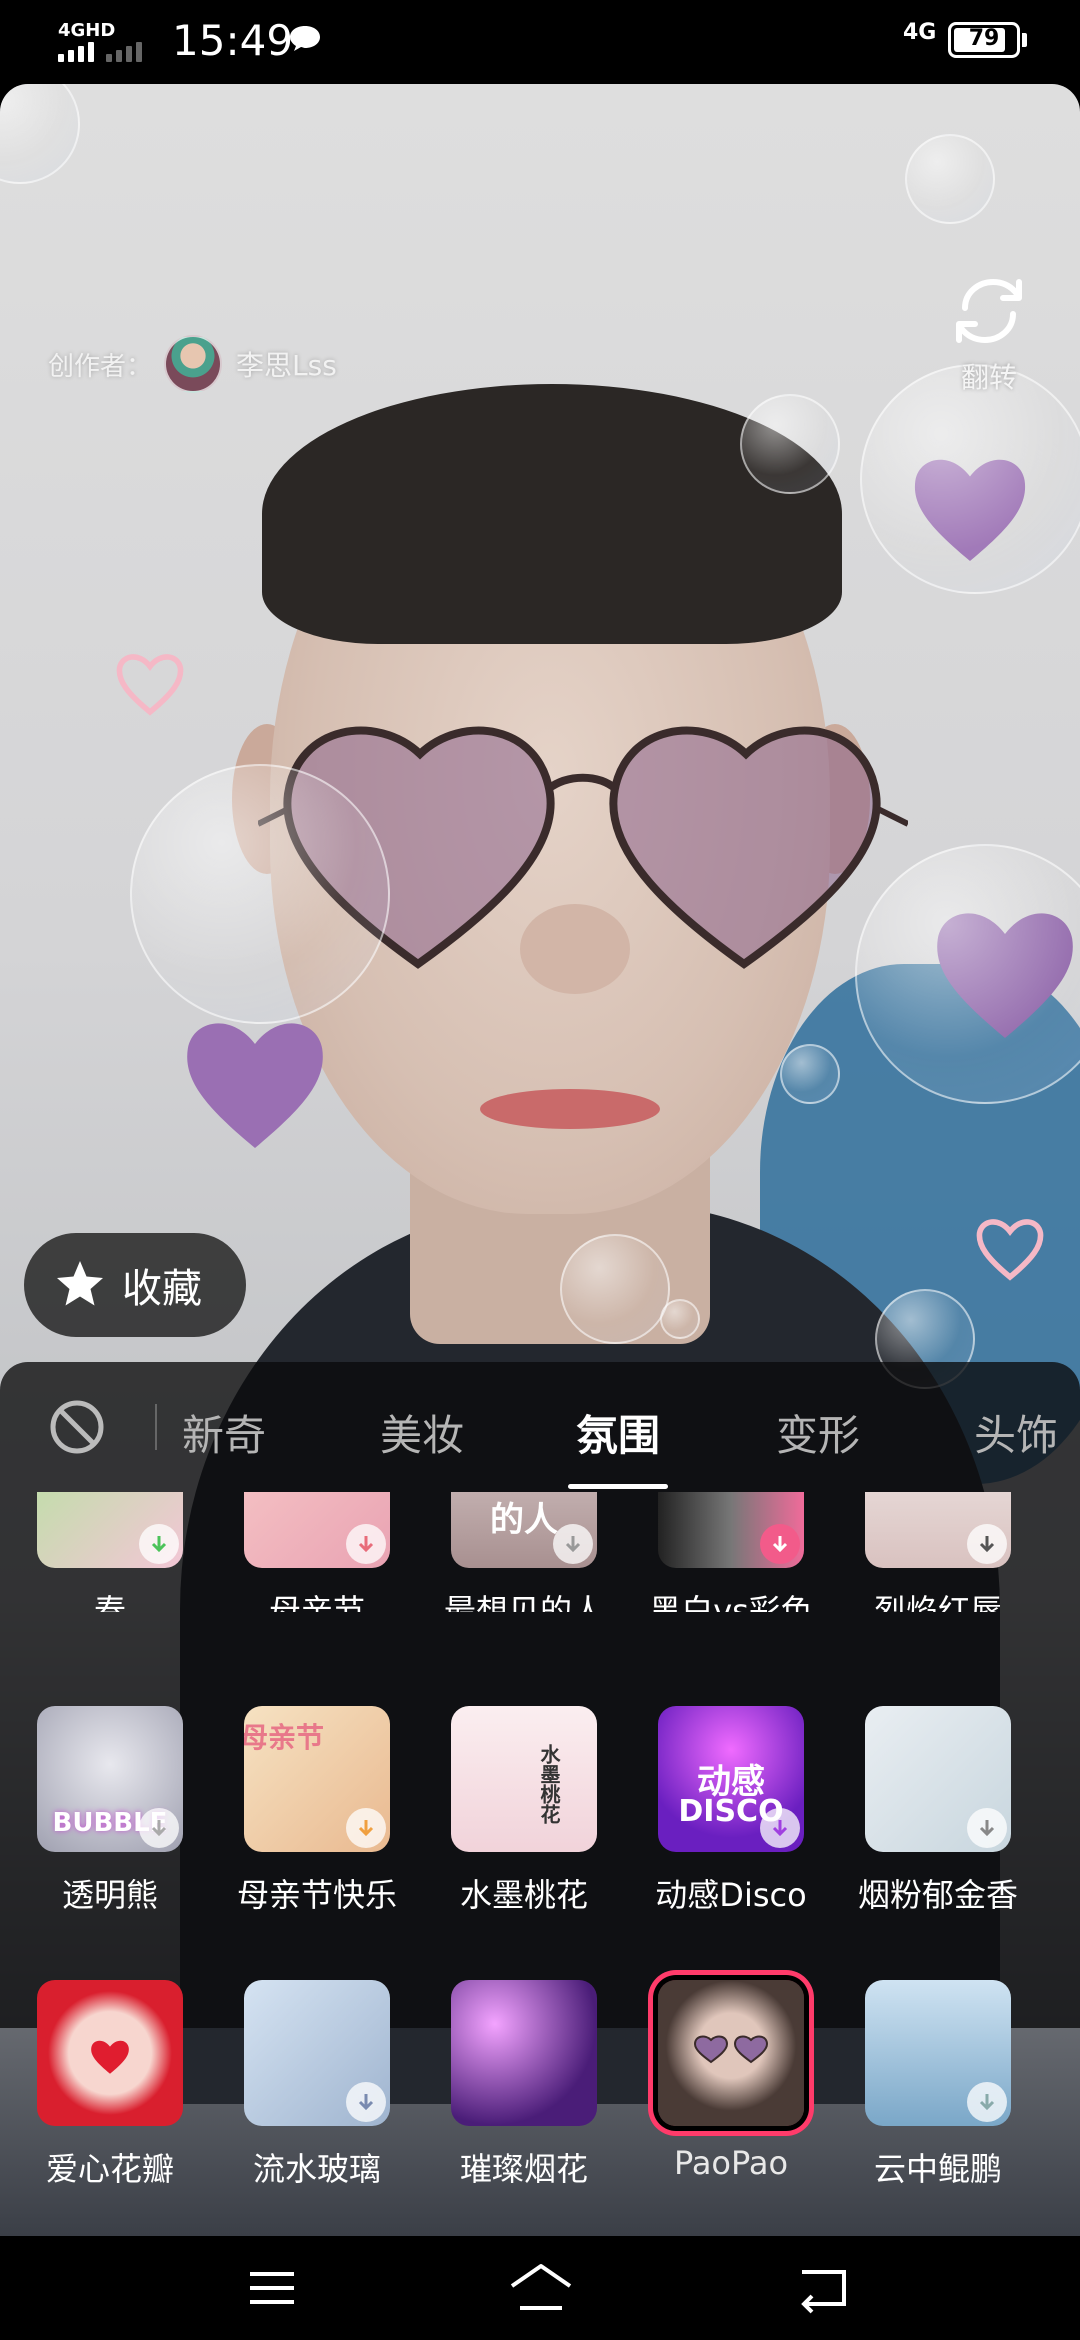  Describe the element at coordinates (422, 1432) in the screenshot. I see `tab-makeup: 美妆` at that location.